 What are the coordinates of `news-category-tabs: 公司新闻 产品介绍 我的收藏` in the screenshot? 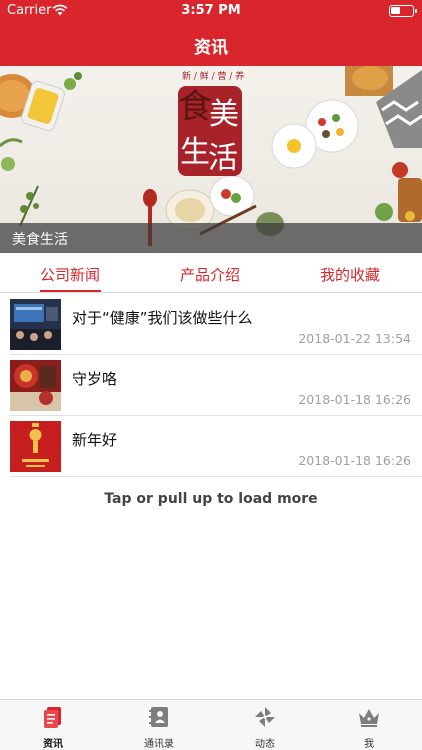 It's located at (211, 273).